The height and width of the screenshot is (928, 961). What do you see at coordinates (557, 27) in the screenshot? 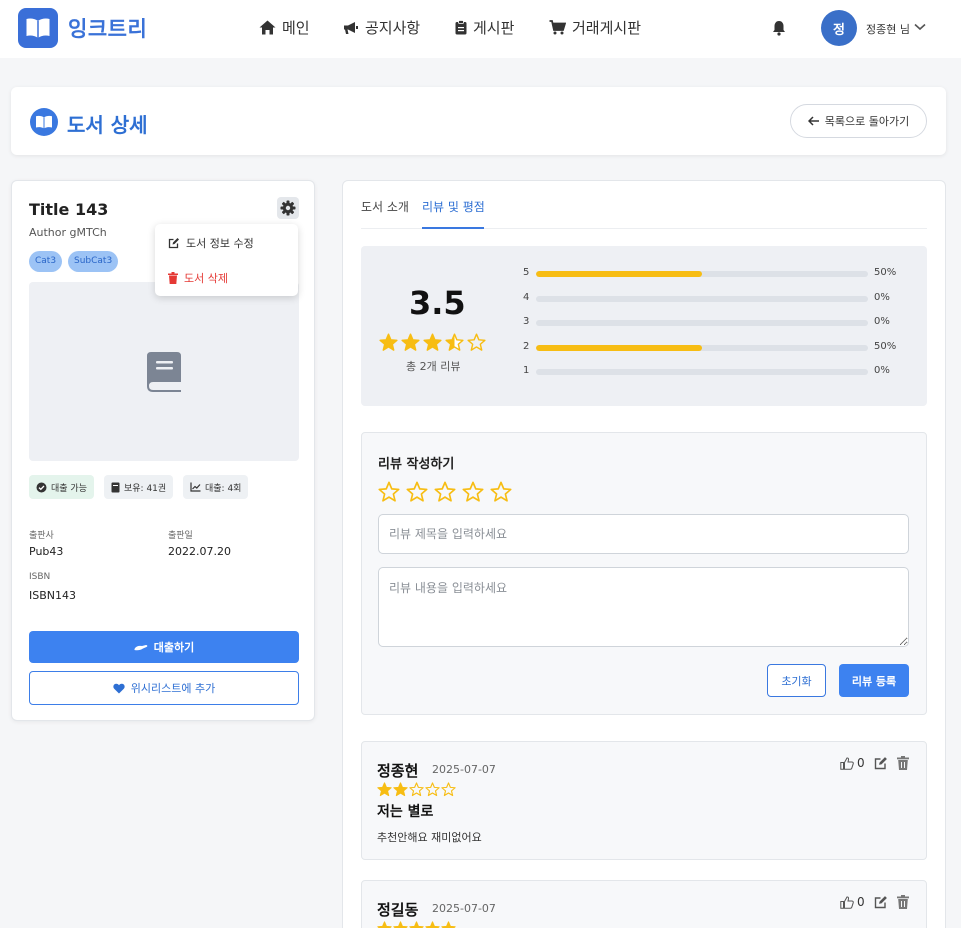
I see `cart-icon` at bounding box center [557, 27].